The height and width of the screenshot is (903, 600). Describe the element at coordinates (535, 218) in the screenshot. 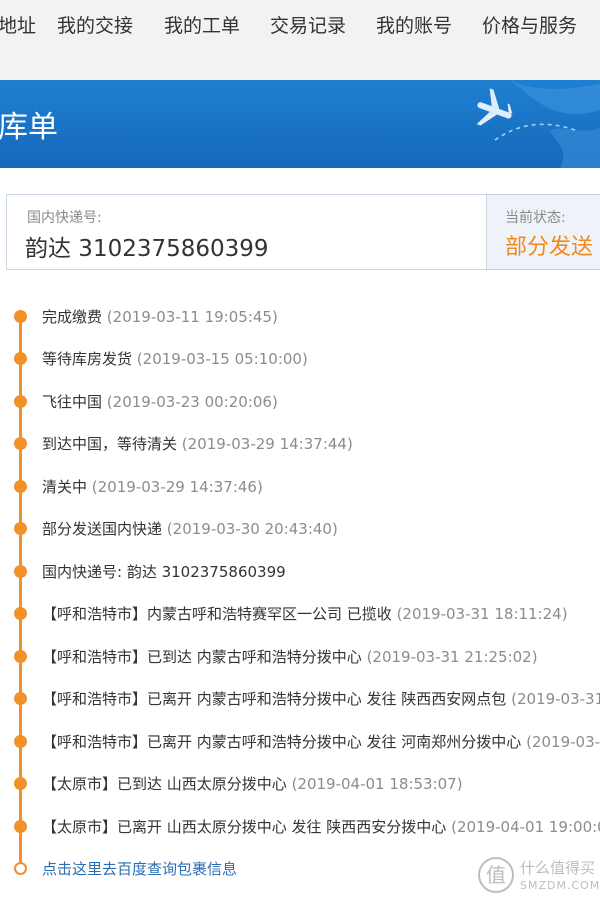

I see `status-label: 当前状态:` at that location.